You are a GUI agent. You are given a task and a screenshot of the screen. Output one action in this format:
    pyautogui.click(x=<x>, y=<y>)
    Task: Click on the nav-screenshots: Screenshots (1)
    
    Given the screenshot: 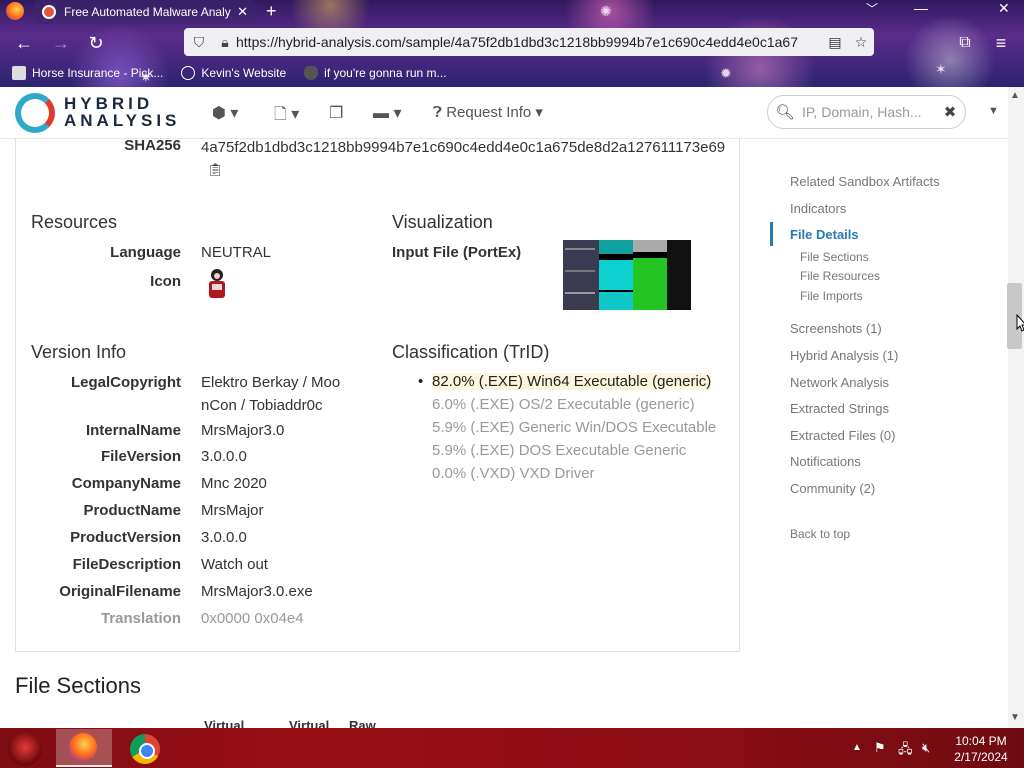 What is the action you would take?
    pyautogui.click(x=836, y=328)
    